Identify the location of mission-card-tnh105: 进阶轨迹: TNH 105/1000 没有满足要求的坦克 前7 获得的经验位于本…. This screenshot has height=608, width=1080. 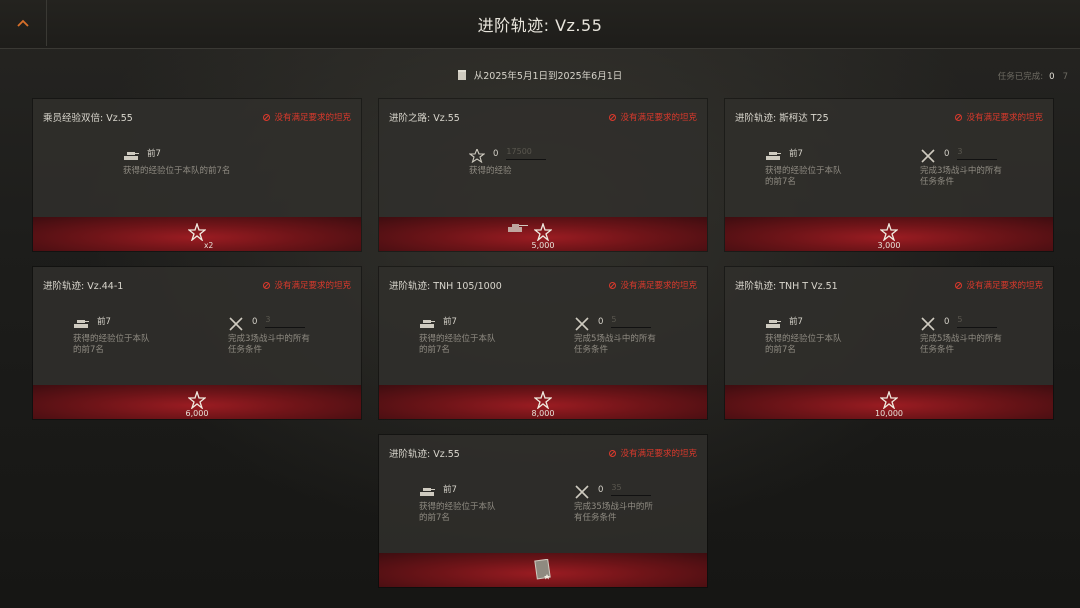
(543, 343).